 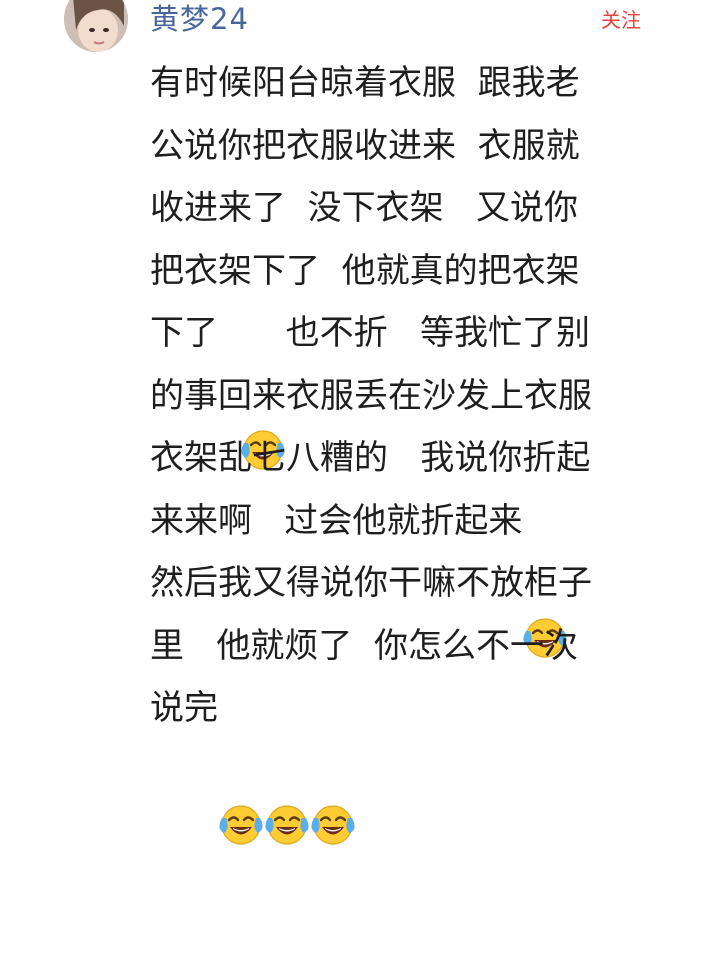 I want to click on comment-line: 收进来了 没下衣架 又说你, so click(x=430, y=208).